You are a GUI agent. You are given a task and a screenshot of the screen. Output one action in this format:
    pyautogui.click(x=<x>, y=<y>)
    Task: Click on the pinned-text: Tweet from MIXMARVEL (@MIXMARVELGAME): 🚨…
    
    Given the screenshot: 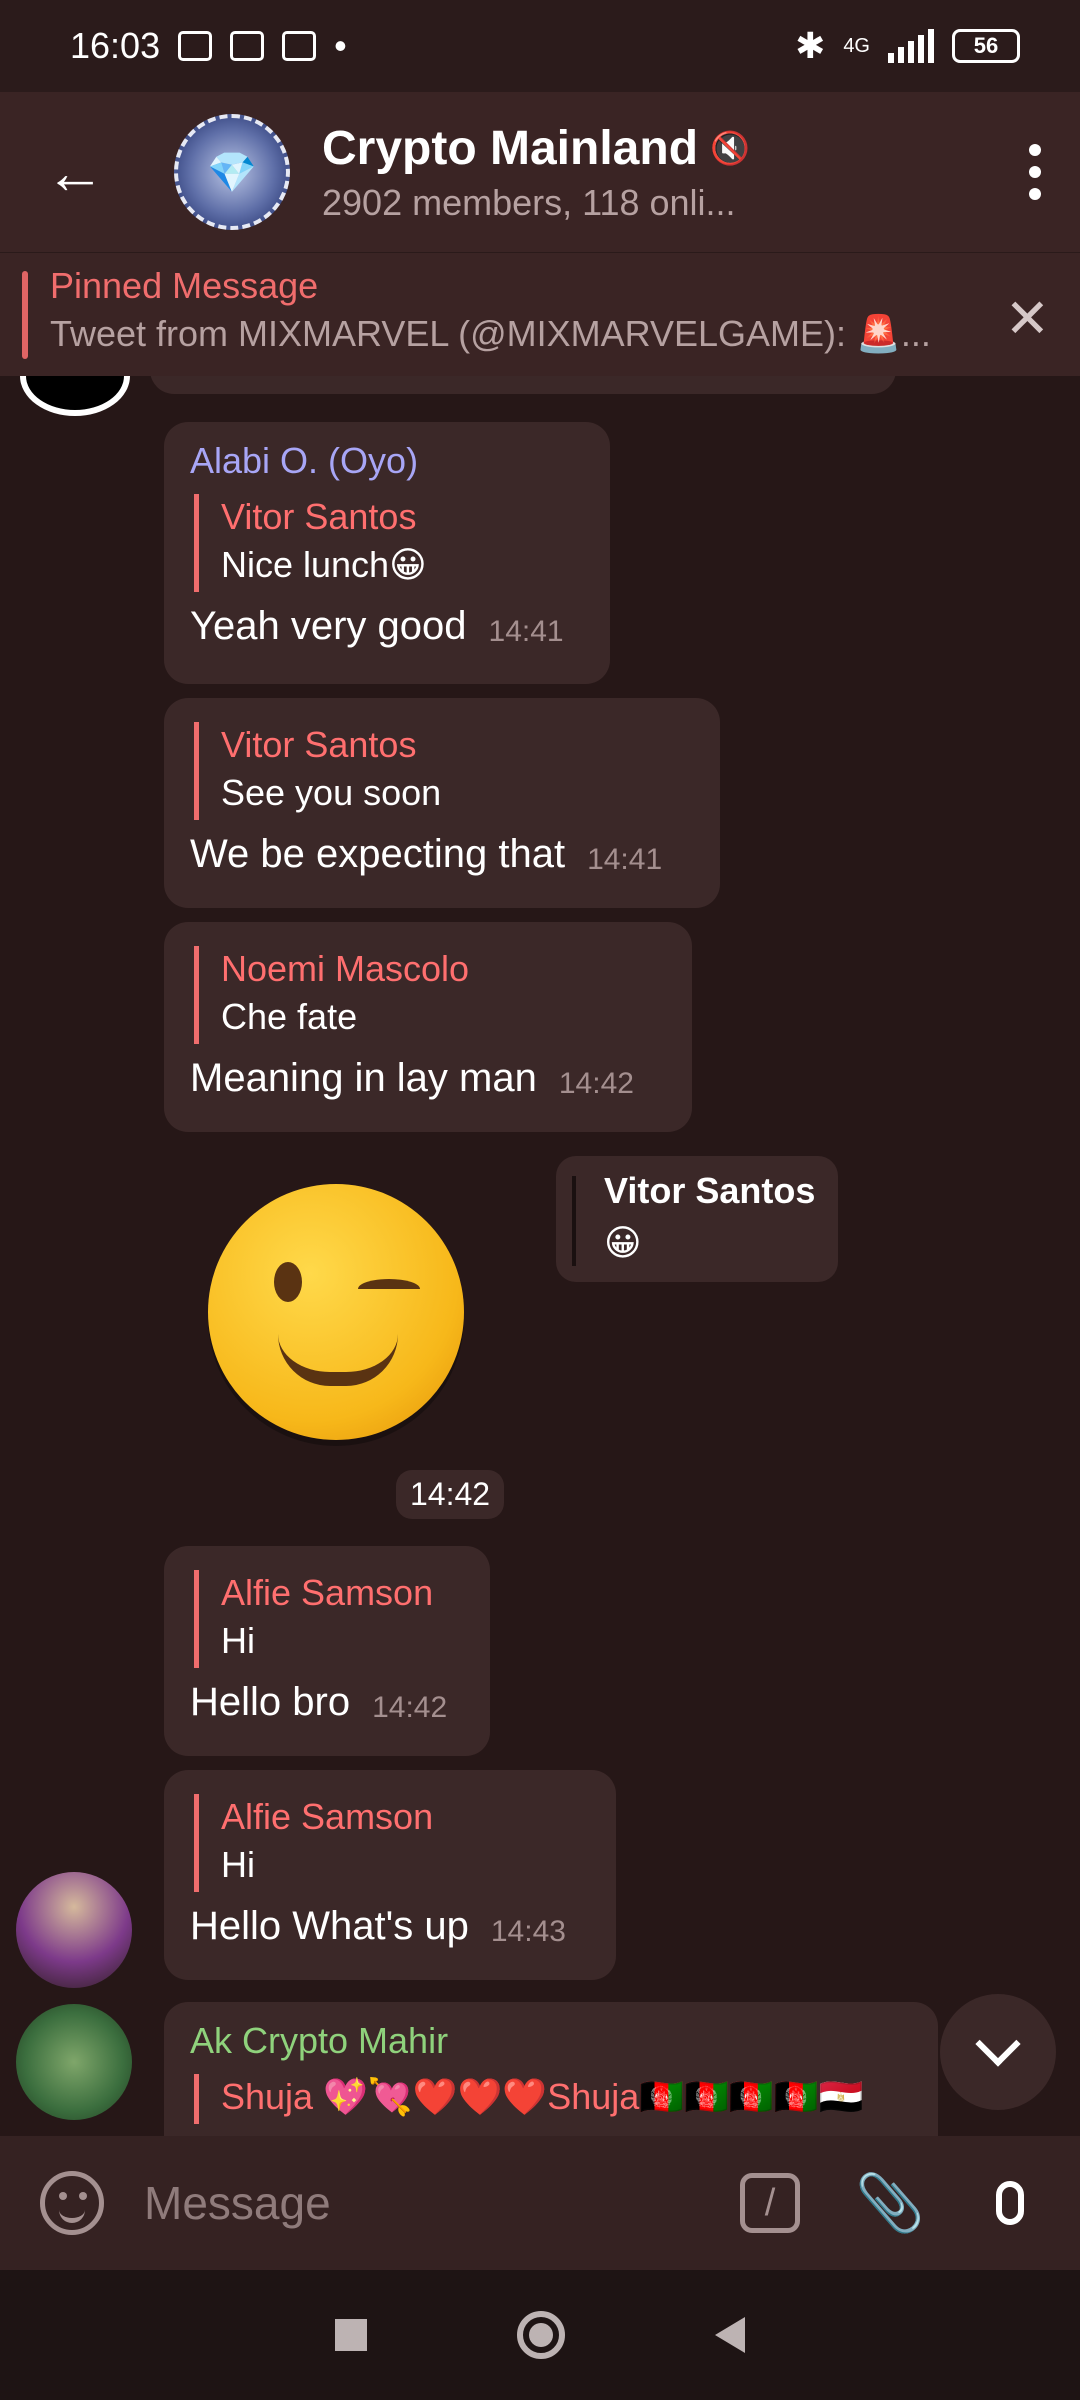 What is the action you would take?
    pyautogui.click(x=490, y=333)
    